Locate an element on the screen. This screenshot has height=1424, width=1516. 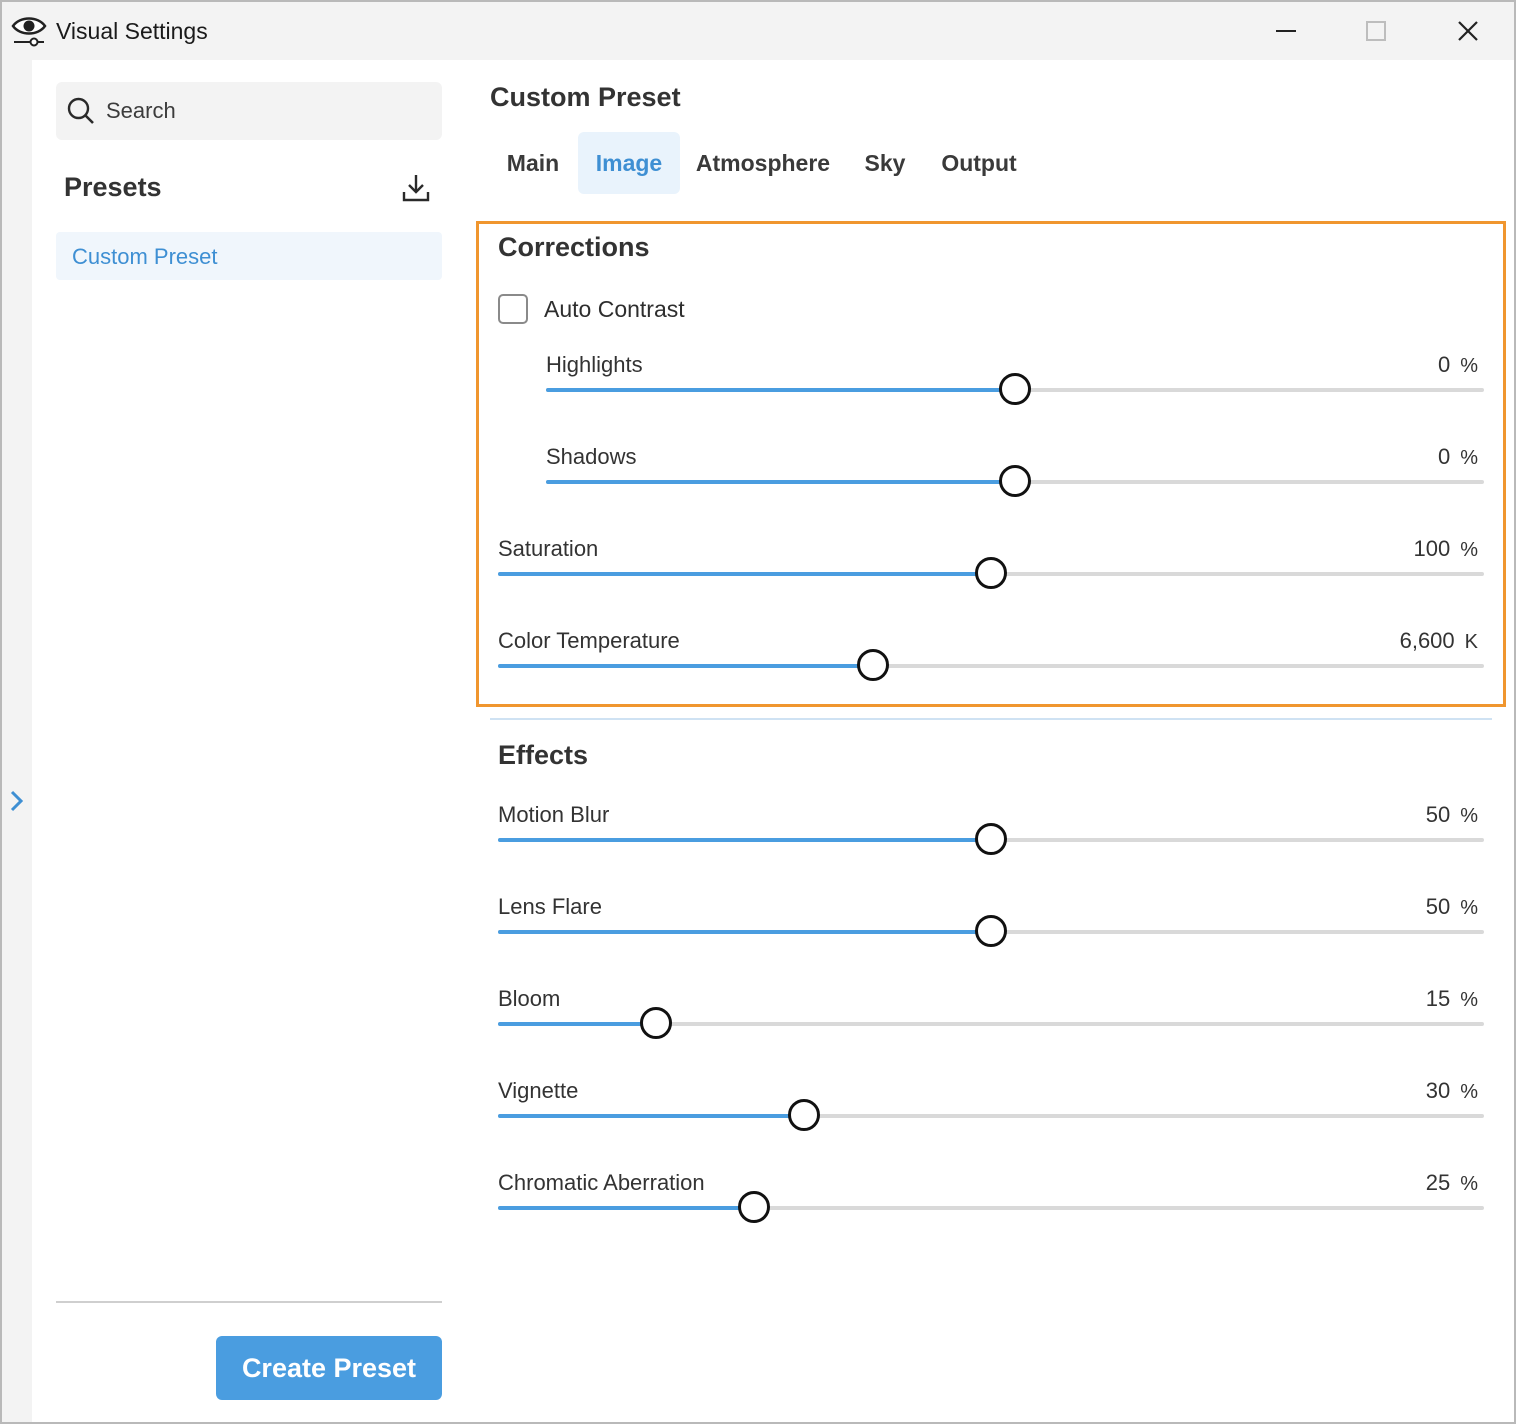
auto-contrast-label: Auto Contrast is located at coordinates (614, 309).